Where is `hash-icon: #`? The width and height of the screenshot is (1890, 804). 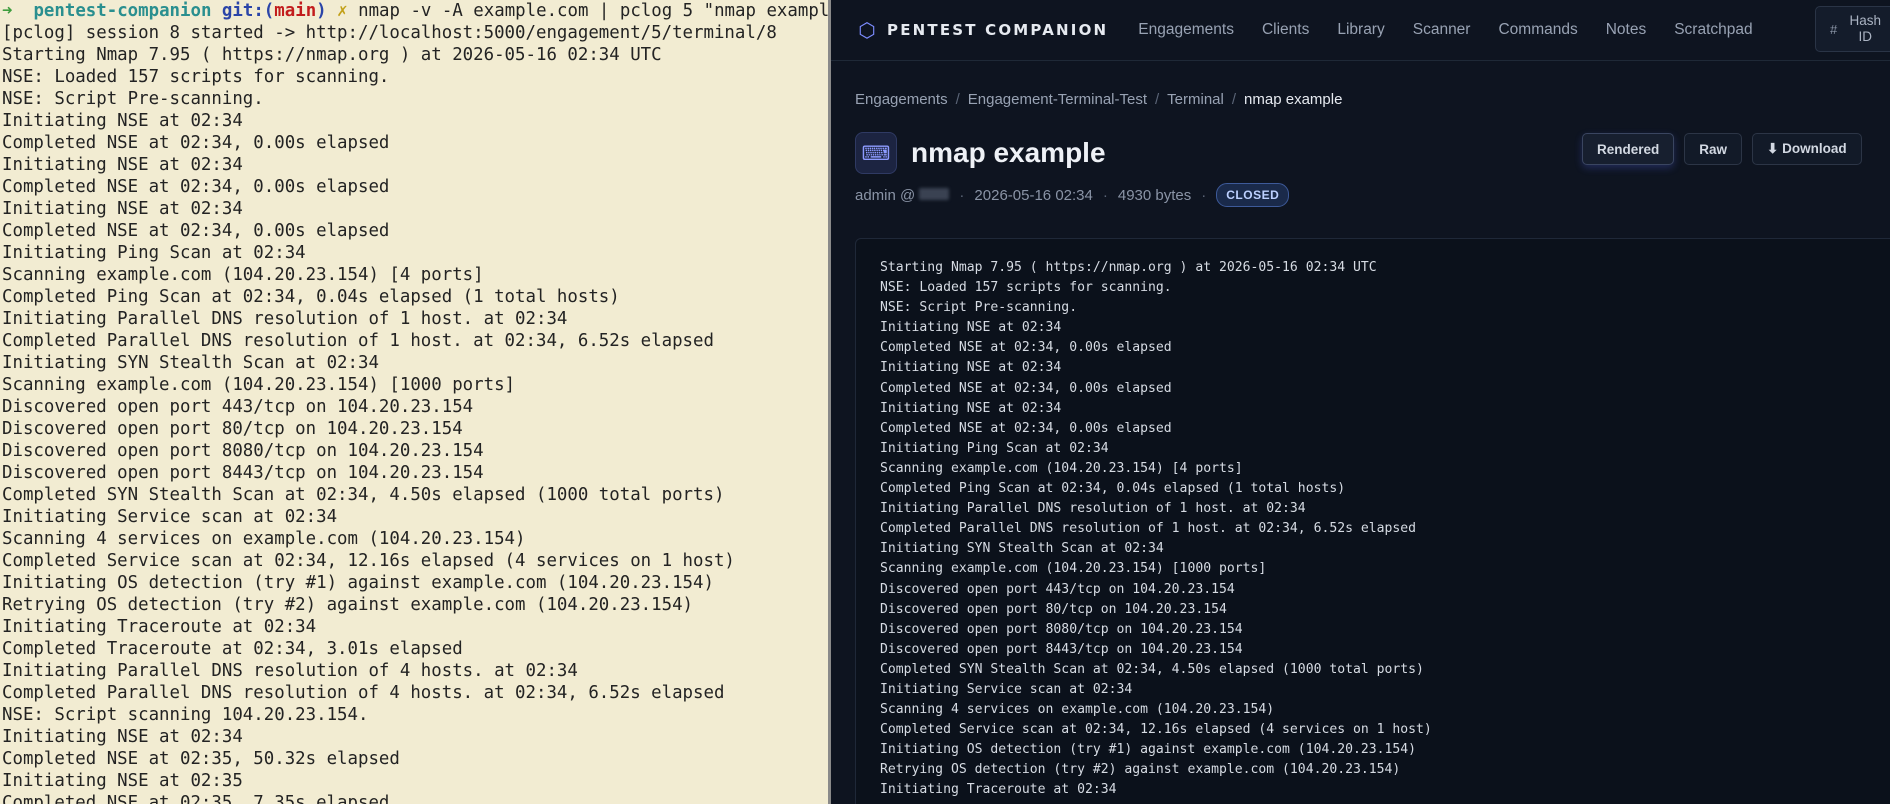
hash-icon: # is located at coordinates (1834, 29).